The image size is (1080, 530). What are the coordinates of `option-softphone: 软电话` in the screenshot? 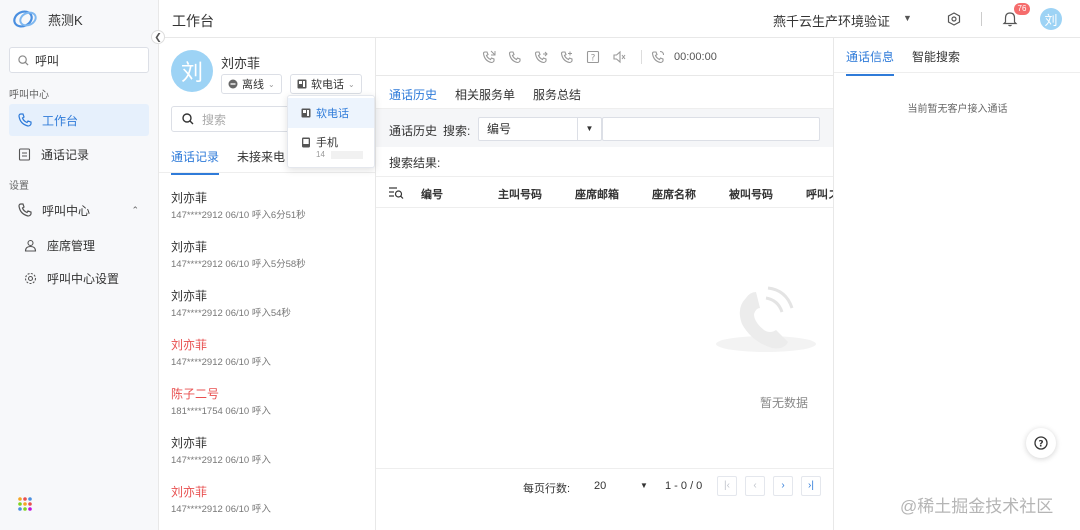 It's located at (331, 113).